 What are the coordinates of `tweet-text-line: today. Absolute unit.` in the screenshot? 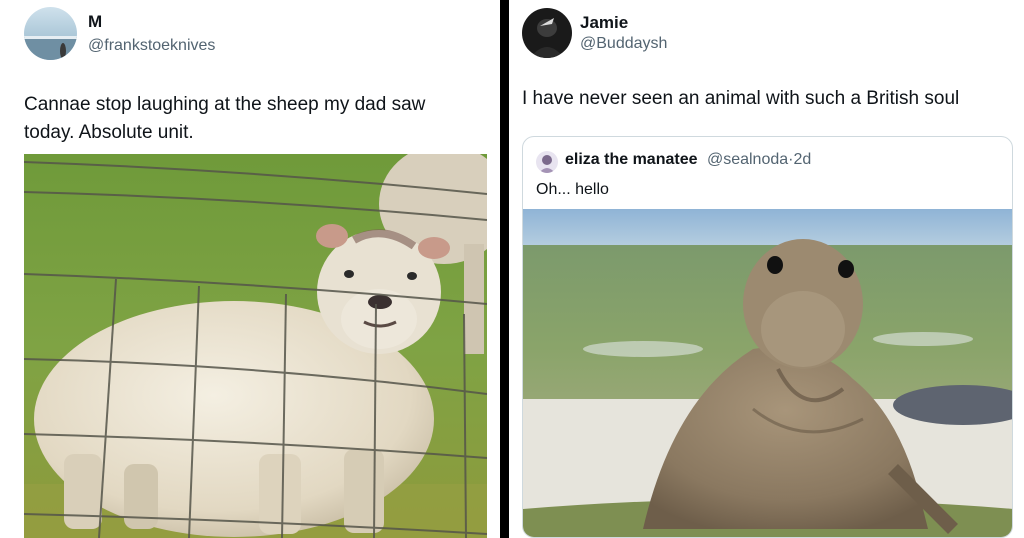 It's located at (109, 132).